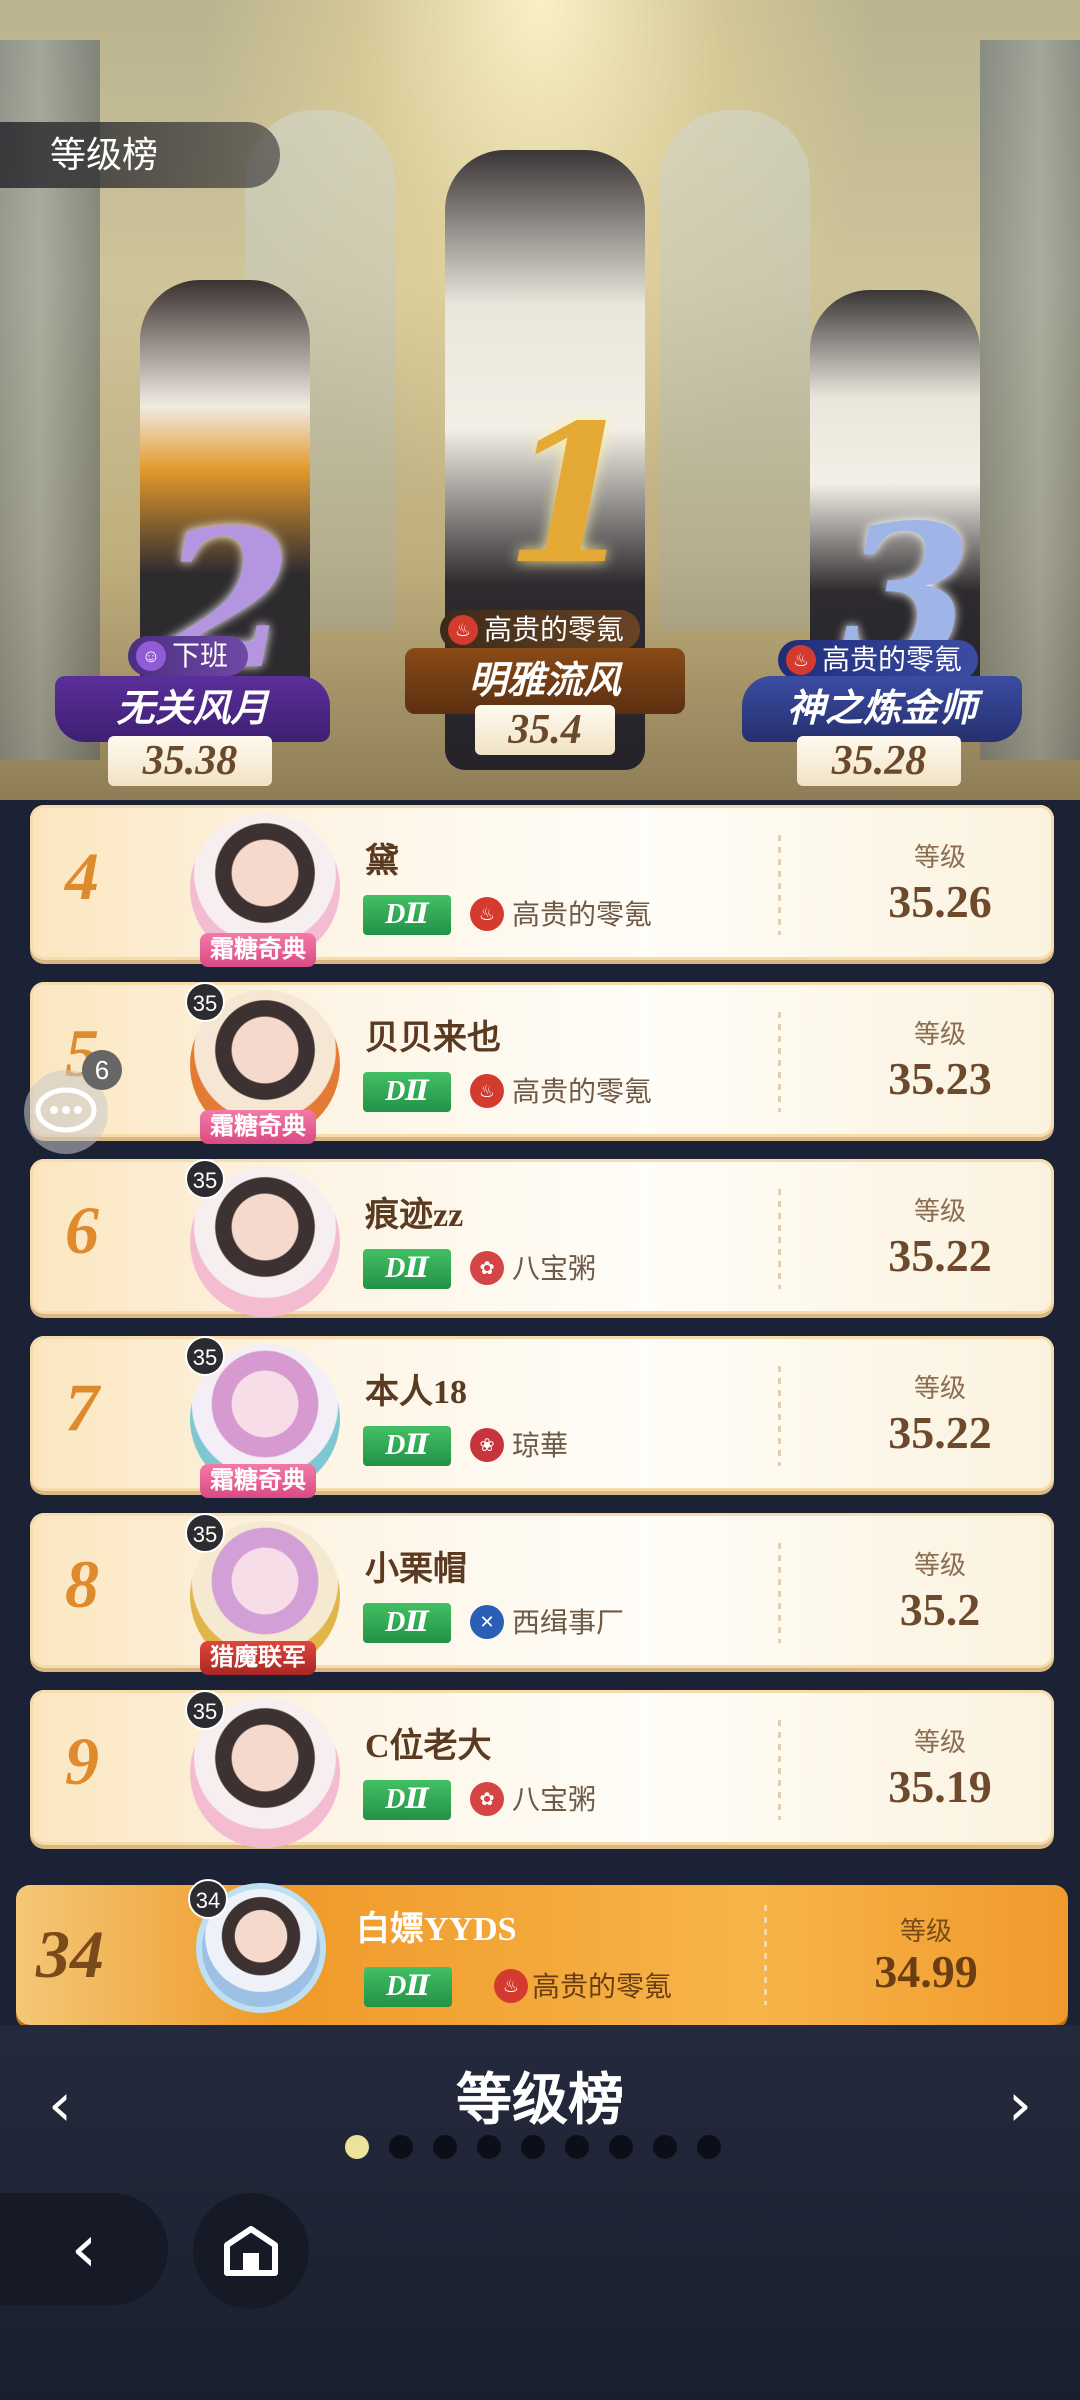 This screenshot has width=1080, height=2400. What do you see at coordinates (60, 2105) in the screenshot?
I see `prev-board-button: ‹` at bounding box center [60, 2105].